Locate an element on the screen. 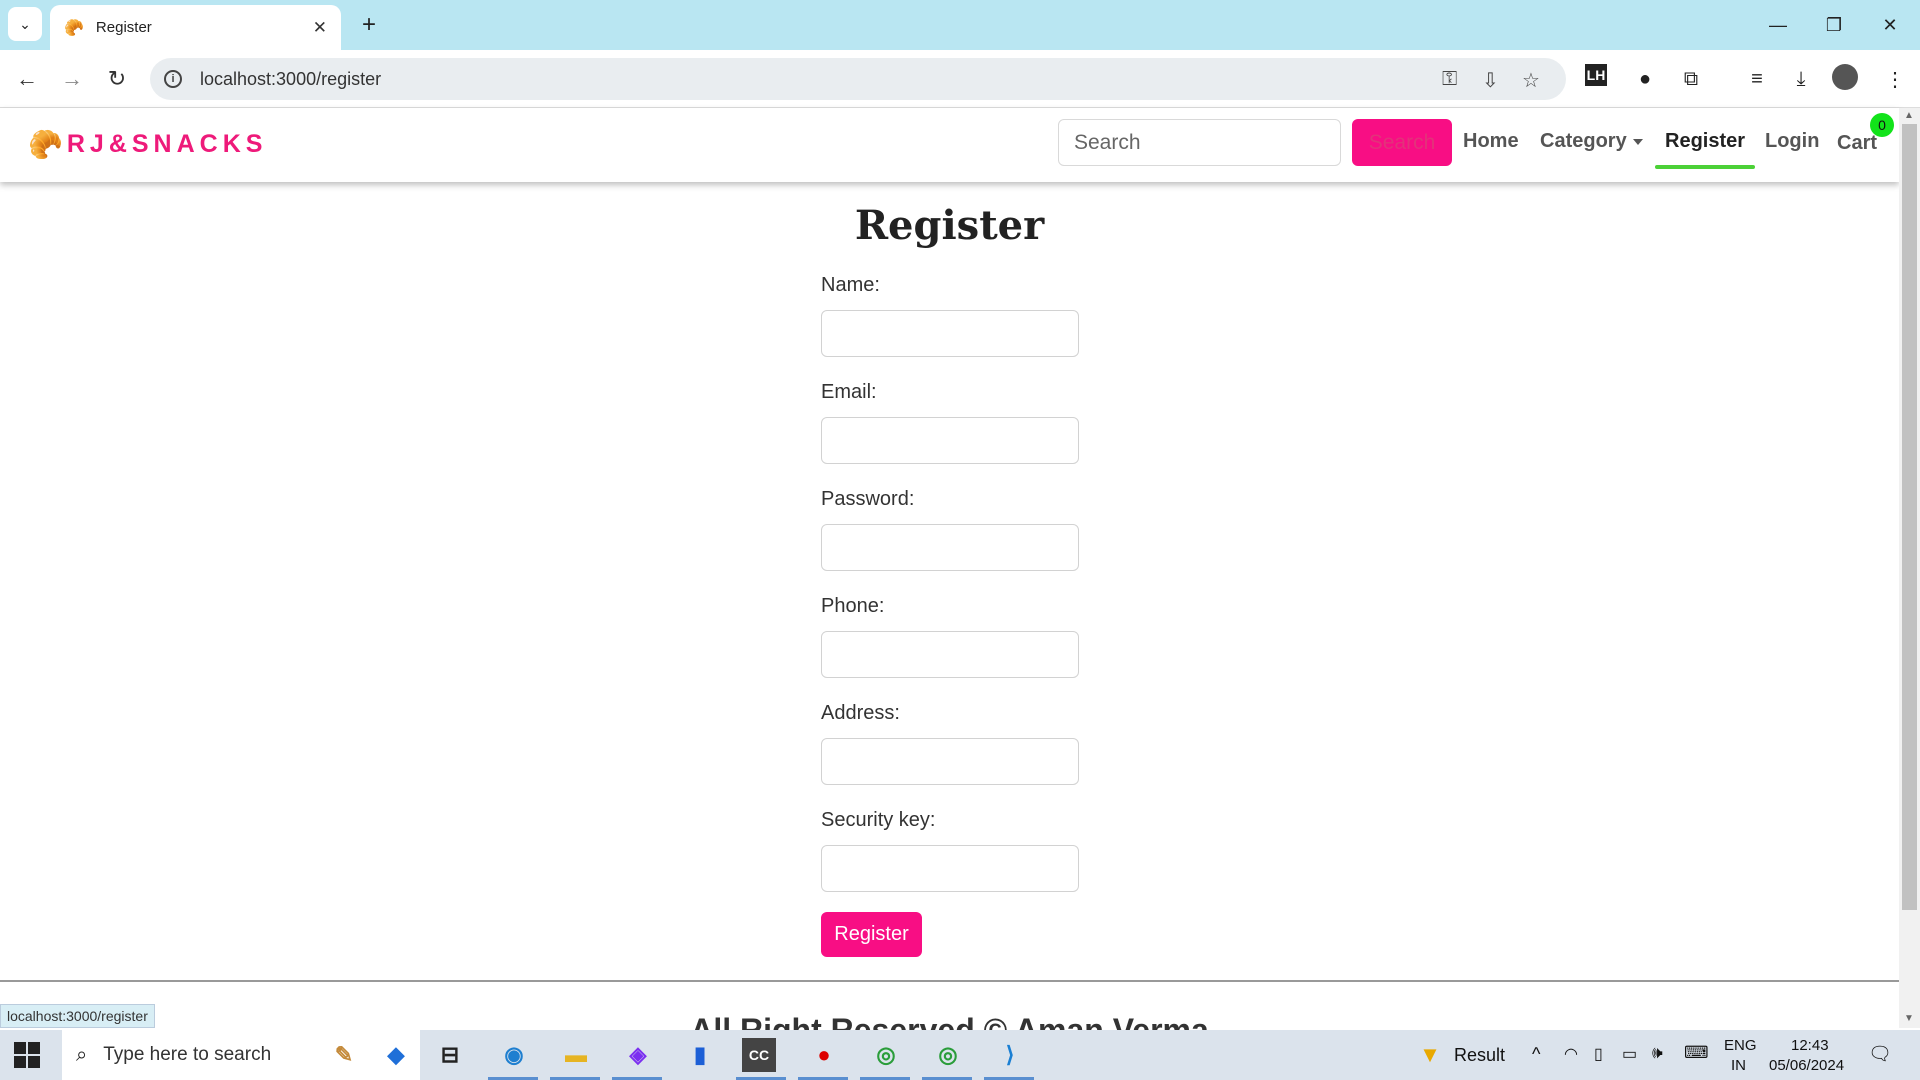  nav-cart-link: Cart is located at coordinates (1857, 143).